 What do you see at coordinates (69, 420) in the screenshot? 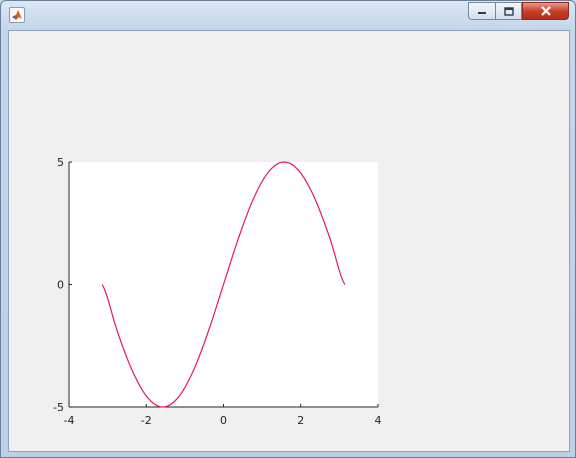
I see `x-tick-label: -4` at bounding box center [69, 420].